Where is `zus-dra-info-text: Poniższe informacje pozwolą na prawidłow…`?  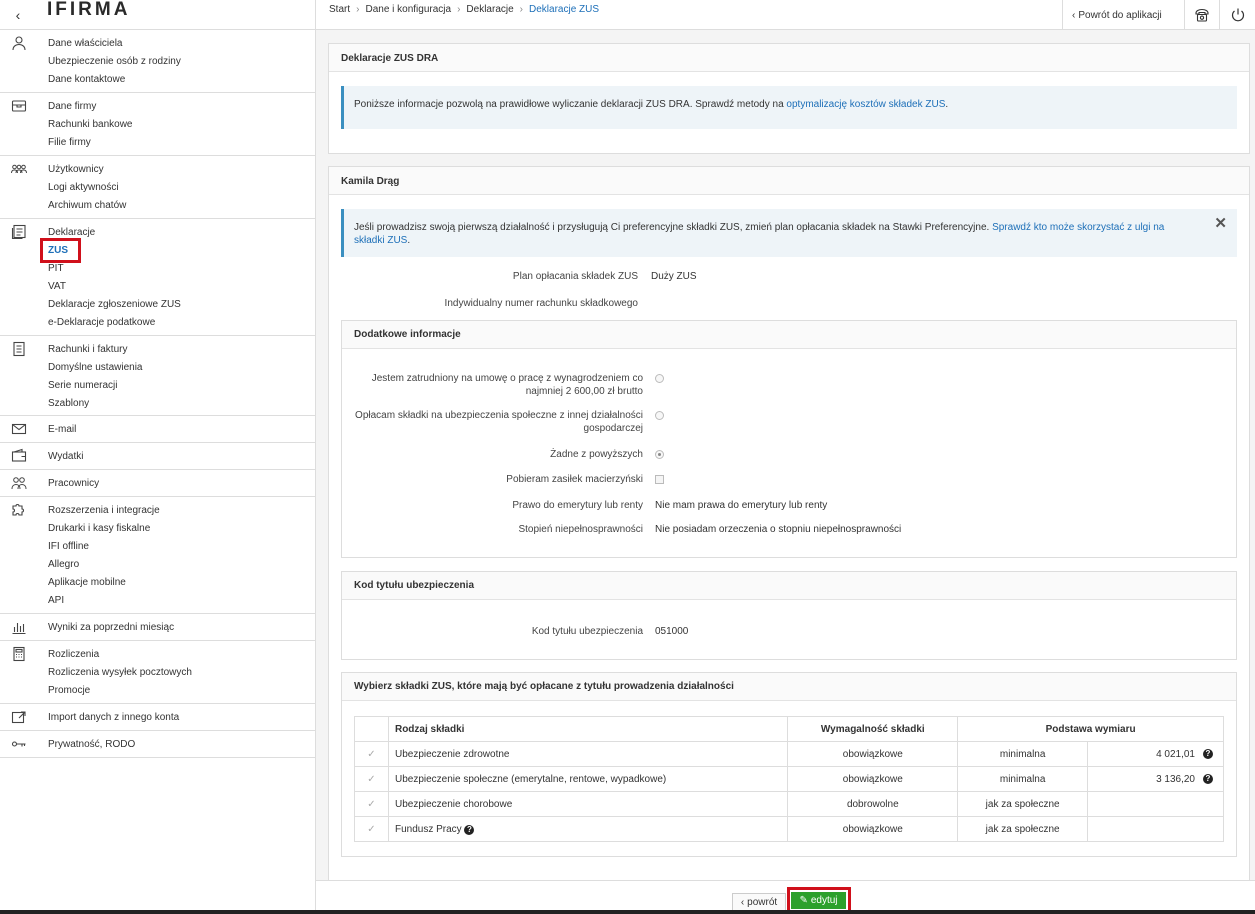 zus-dra-info-text: Poniższe informacje pozwolą na prawidłow… is located at coordinates (570, 104).